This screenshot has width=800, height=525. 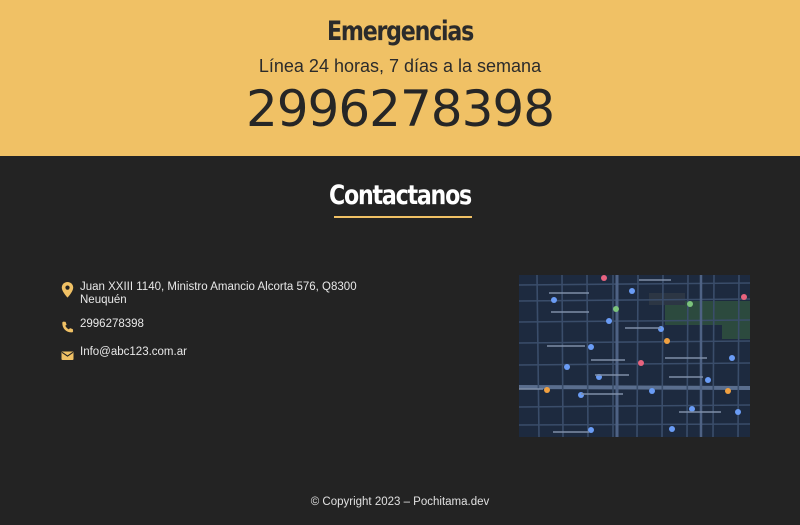 I want to click on emergency-subtitle: Línea 24 horas, 7 días a la semana, so click(x=400, y=66).